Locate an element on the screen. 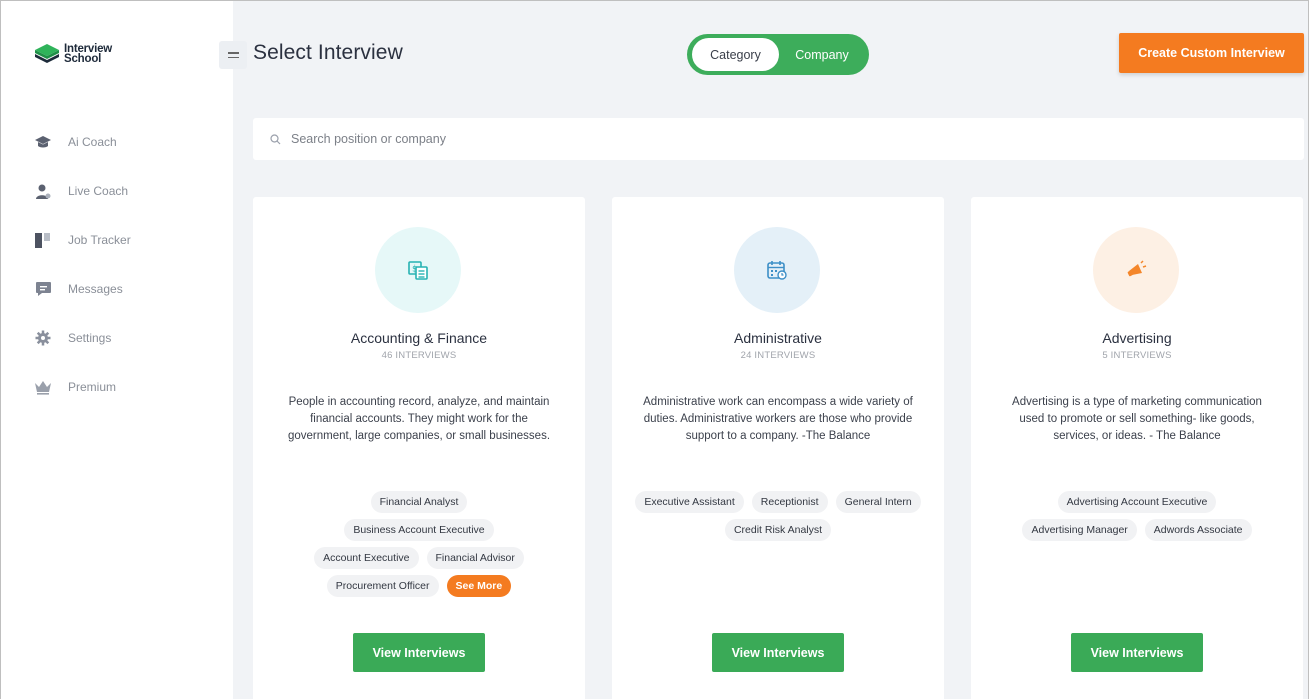 This screenshot has height=699, width=1309. sidebar-item-live-coach: Live Coach is located at coordinates (82, 191).